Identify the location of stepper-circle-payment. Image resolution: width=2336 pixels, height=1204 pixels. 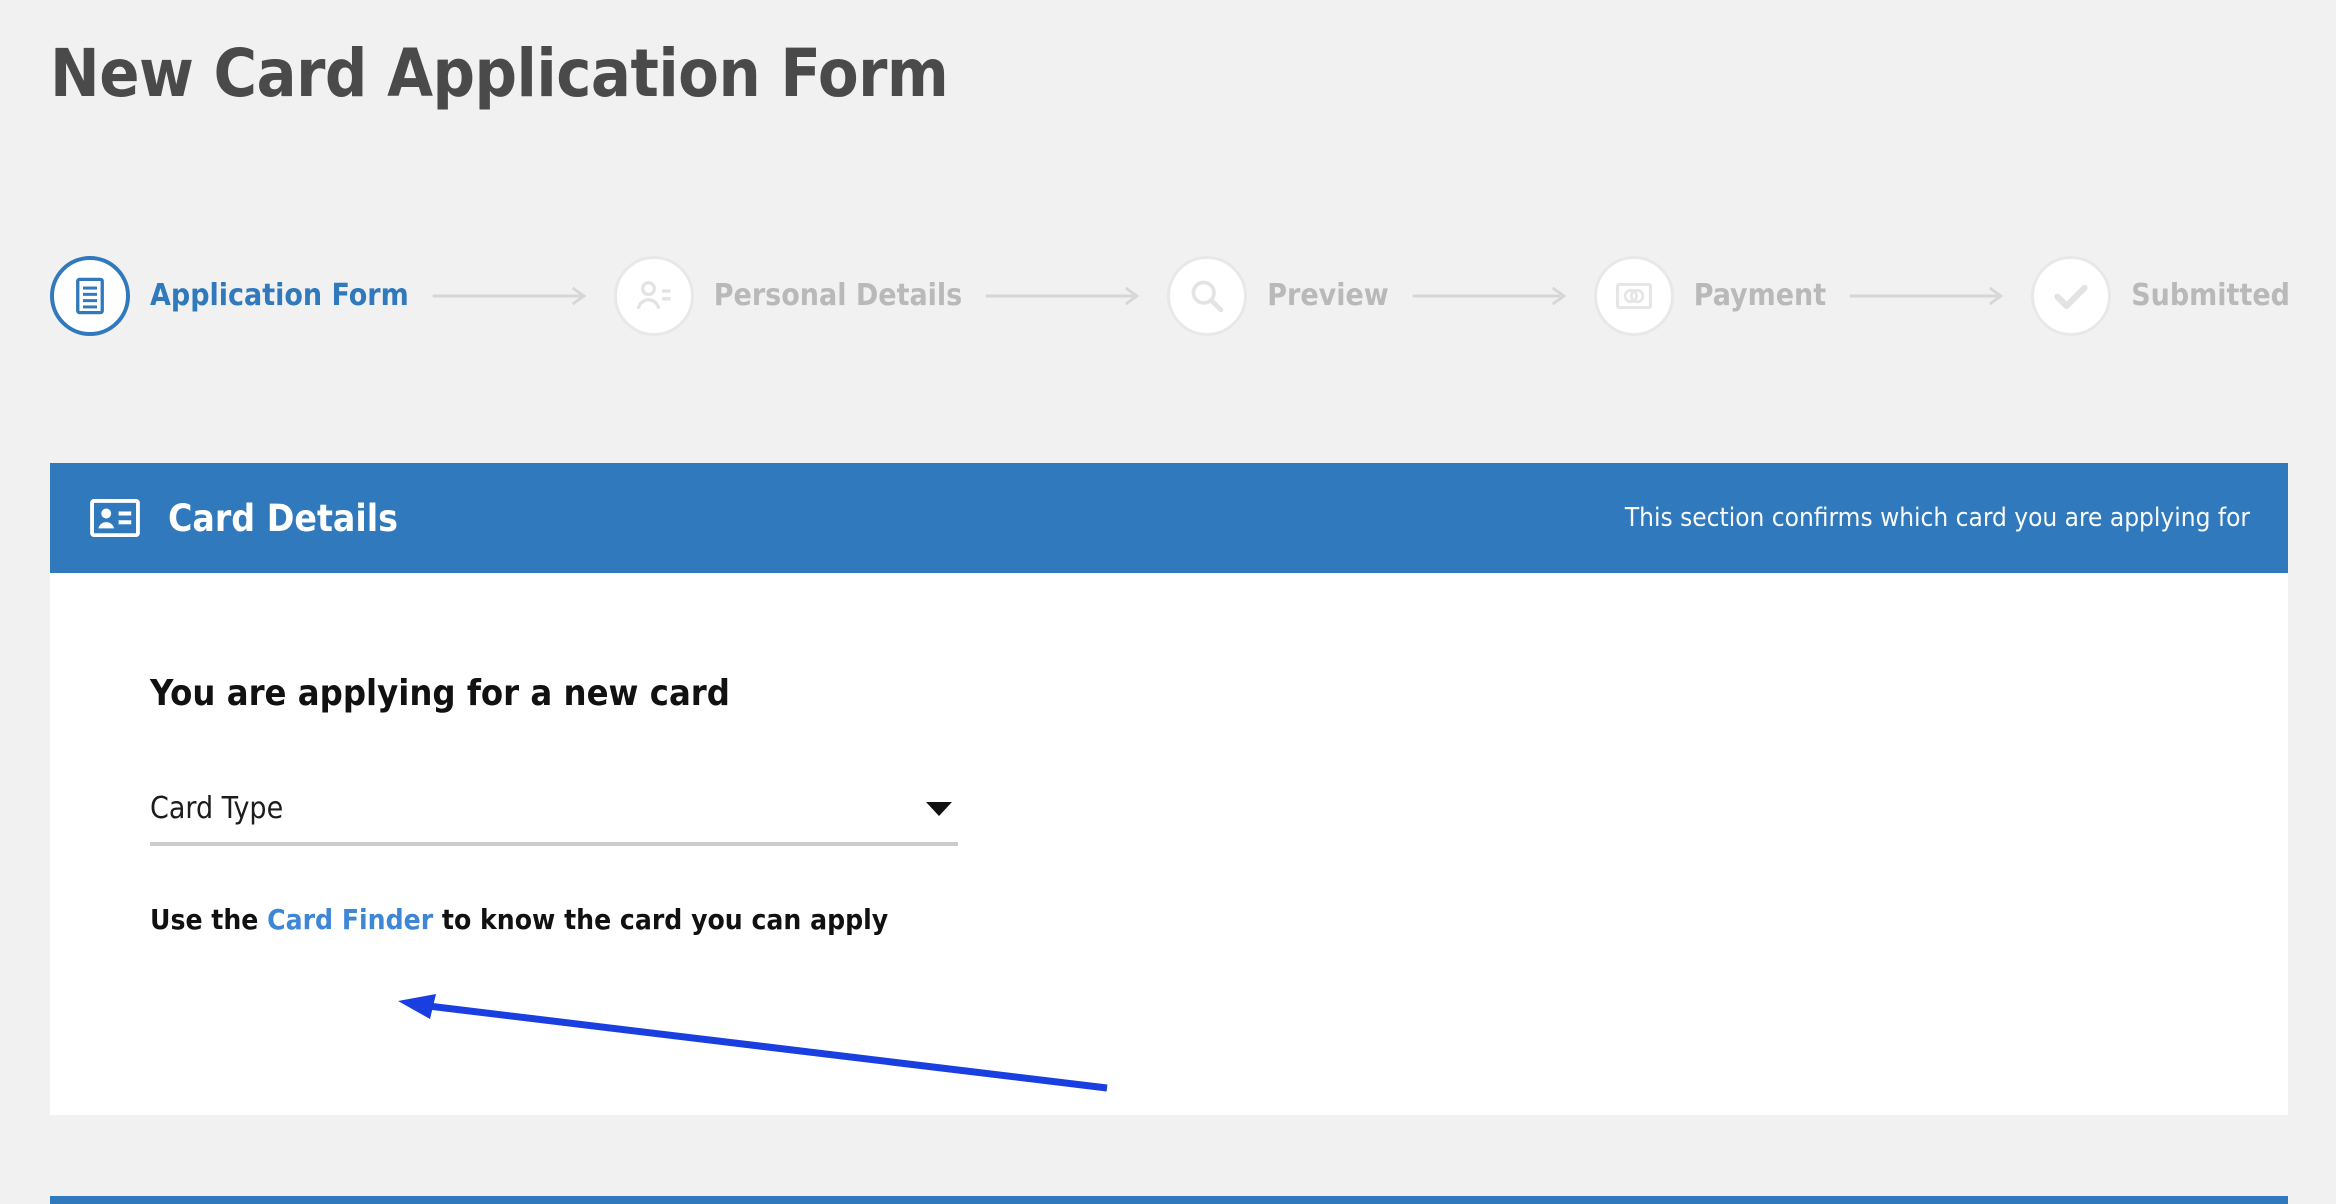
(1633, 295).